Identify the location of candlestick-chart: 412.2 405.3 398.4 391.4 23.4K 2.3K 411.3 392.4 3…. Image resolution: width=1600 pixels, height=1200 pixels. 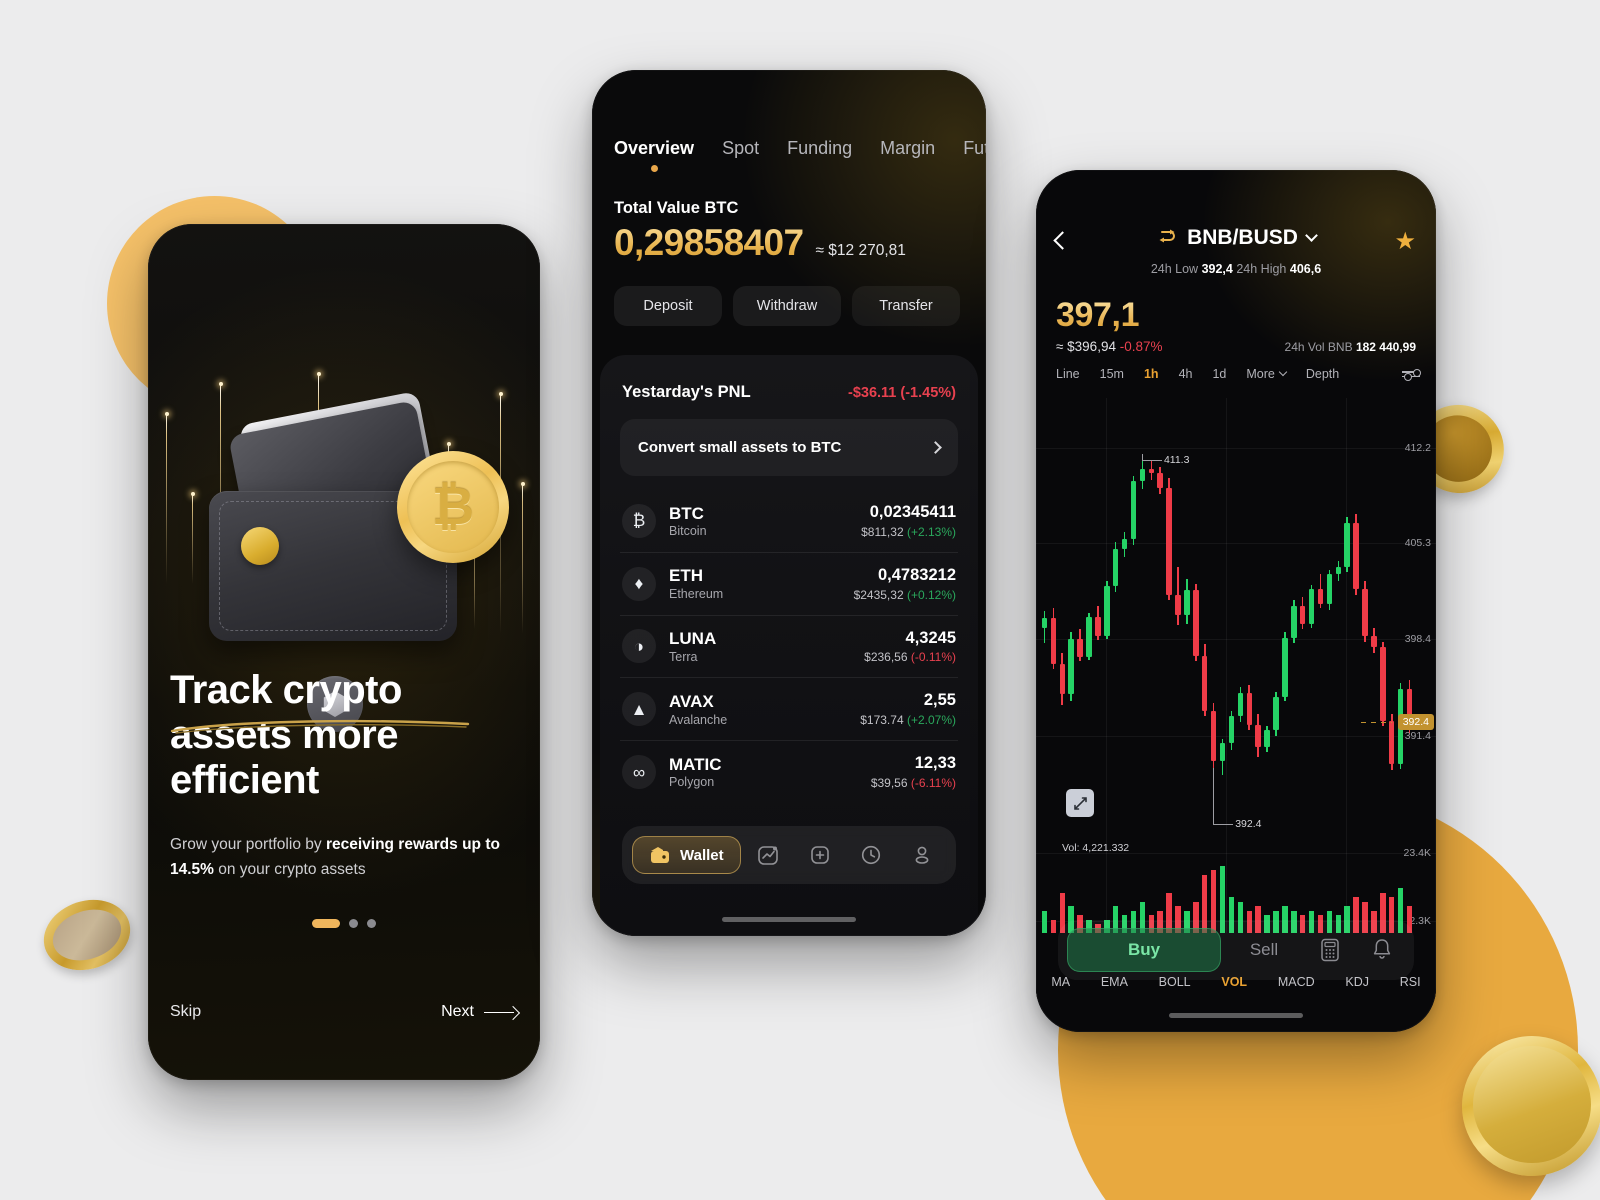
(1236, 678).